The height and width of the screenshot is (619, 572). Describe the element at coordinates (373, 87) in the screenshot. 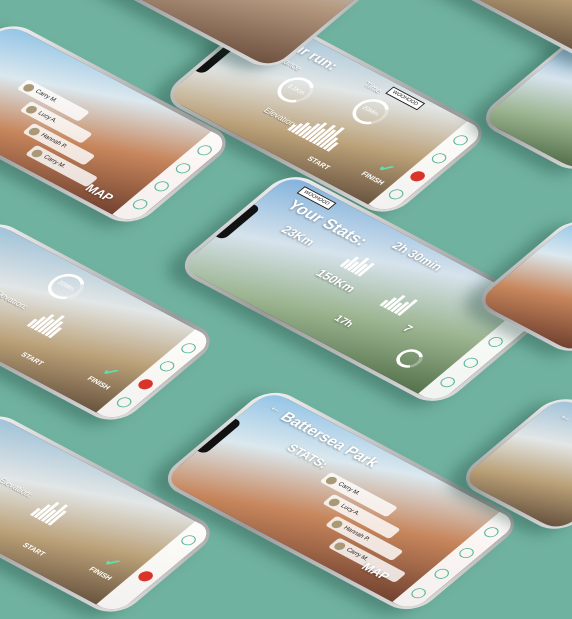

I see `time-label: Time` at that location.